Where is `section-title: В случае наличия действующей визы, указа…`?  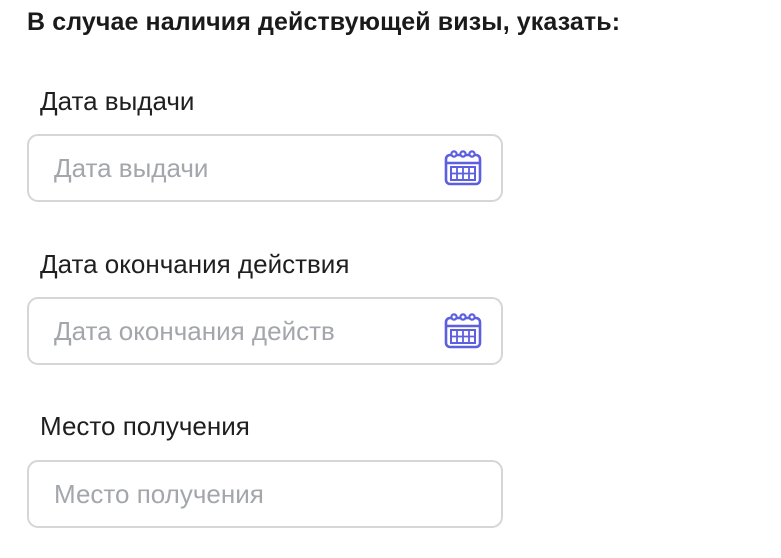
section-title: В случае наличия действующей визы, указа… is located at coordinates (324, 22).